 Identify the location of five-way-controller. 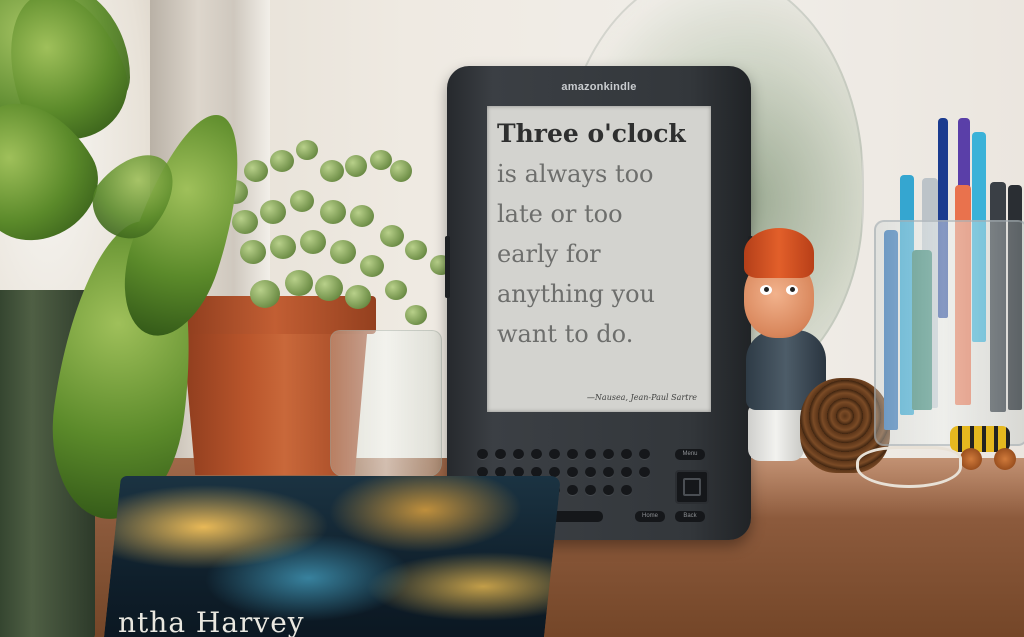
(692, 487).